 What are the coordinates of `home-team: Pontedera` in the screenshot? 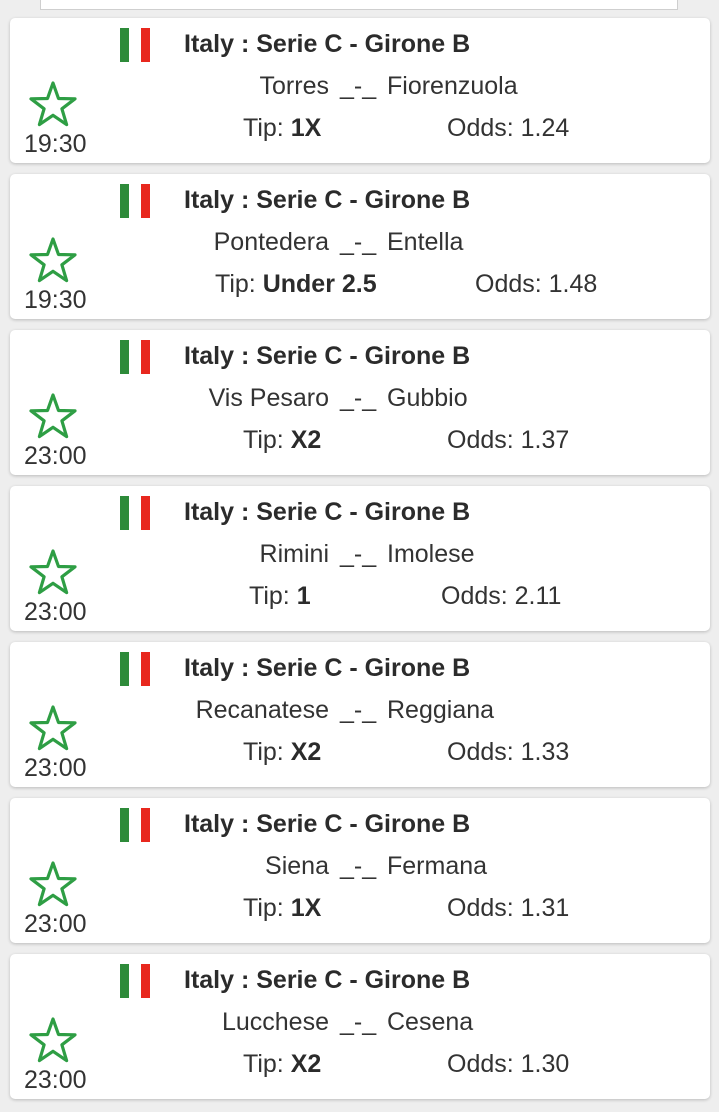 It's located at (271, 242).